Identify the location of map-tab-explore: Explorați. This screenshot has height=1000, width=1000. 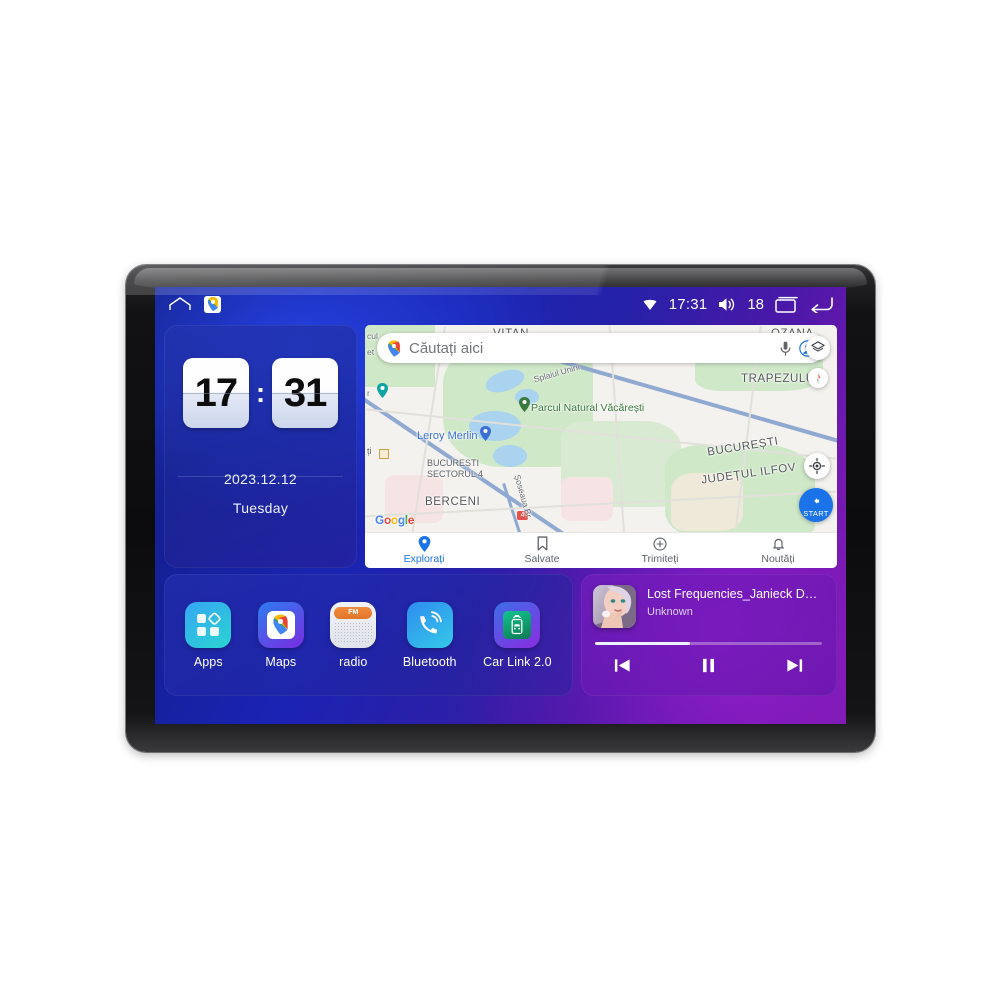
(424, 550).